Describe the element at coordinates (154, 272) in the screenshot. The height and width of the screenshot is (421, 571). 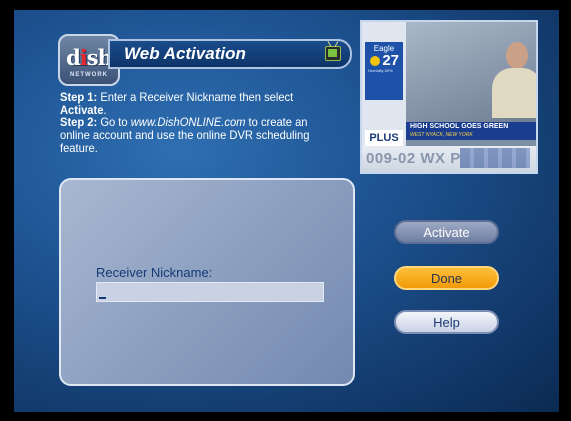
I see `receiver-nickname-label: Receiver Nickname:` at that location.